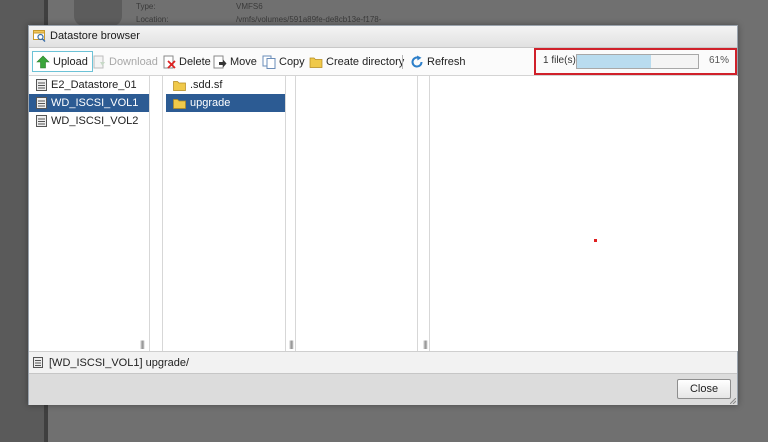  I want to click on current-path-bar: [WD_ISCSI_VOL1] upgrade/, so click(383, 362).